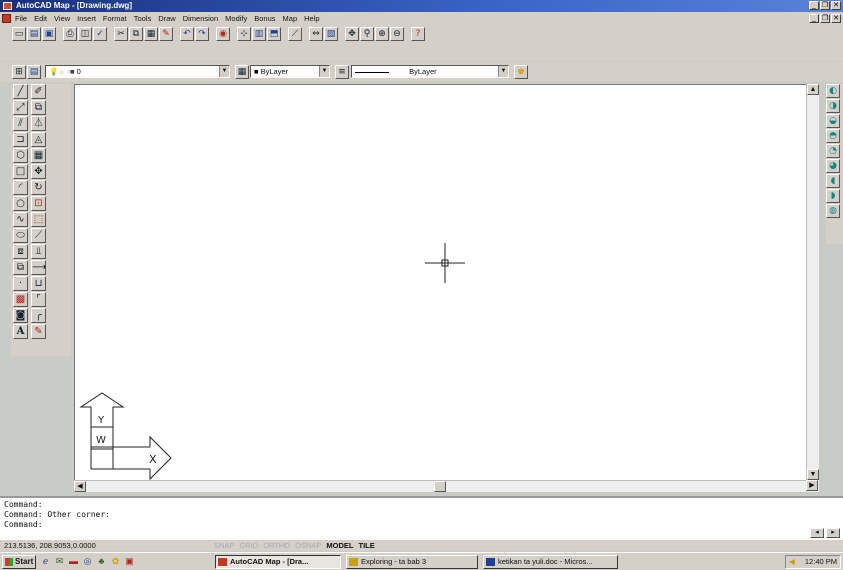 This screenshot has width=843, height=570. Describe the element at coordinates (813, 89) in the screenshot. I see `scroll-up-icon: ▲` at that location.